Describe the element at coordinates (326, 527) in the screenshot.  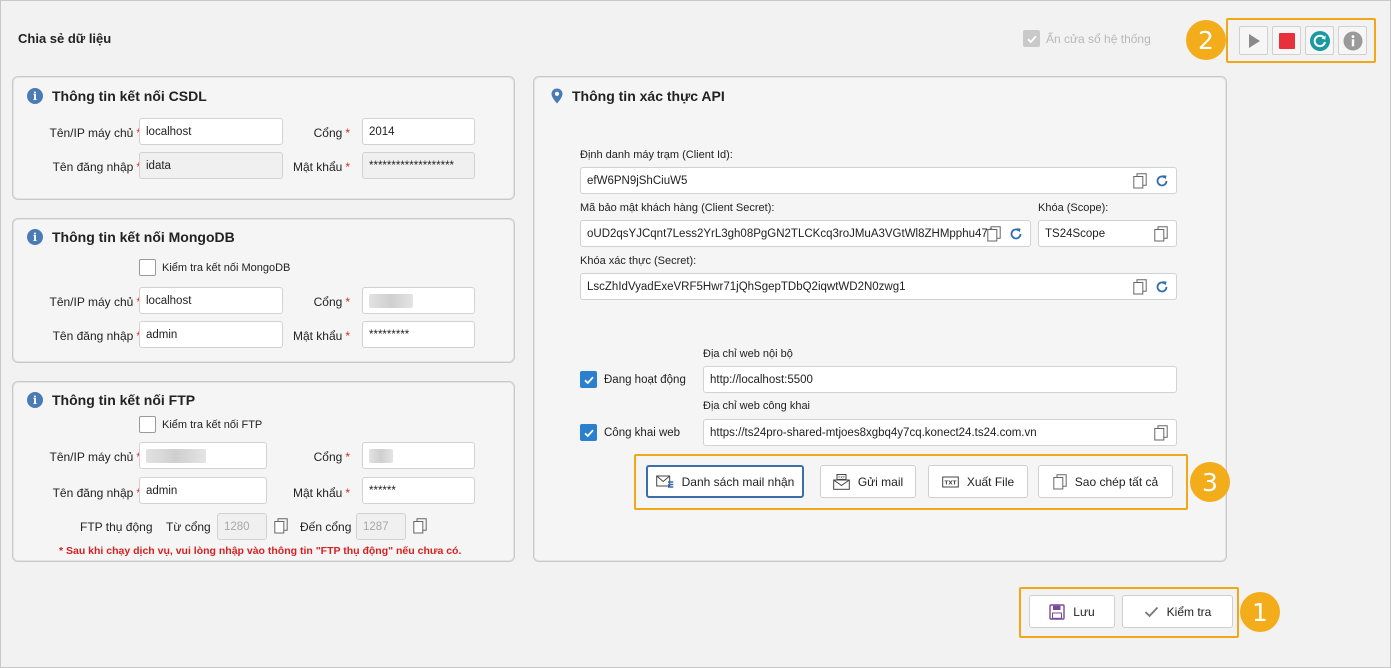
I see `ftp-to-port-label: Đến cổng` at that location.